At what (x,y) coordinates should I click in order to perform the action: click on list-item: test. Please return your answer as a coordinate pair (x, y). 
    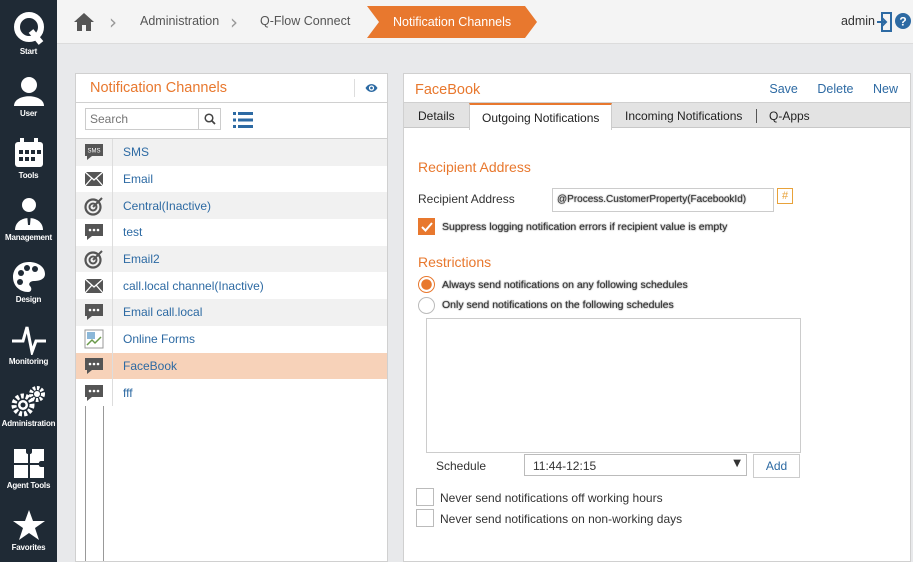
    Looking at the image, I should click on (231, 232).